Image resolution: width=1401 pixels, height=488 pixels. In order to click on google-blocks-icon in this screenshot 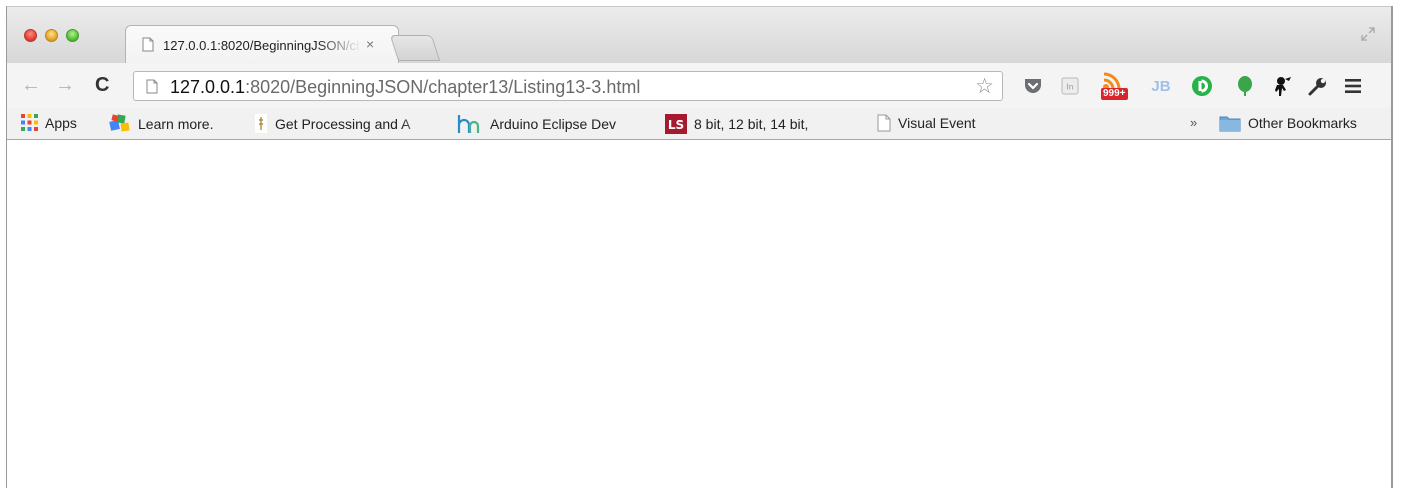, I will do `click(120, 124)`.